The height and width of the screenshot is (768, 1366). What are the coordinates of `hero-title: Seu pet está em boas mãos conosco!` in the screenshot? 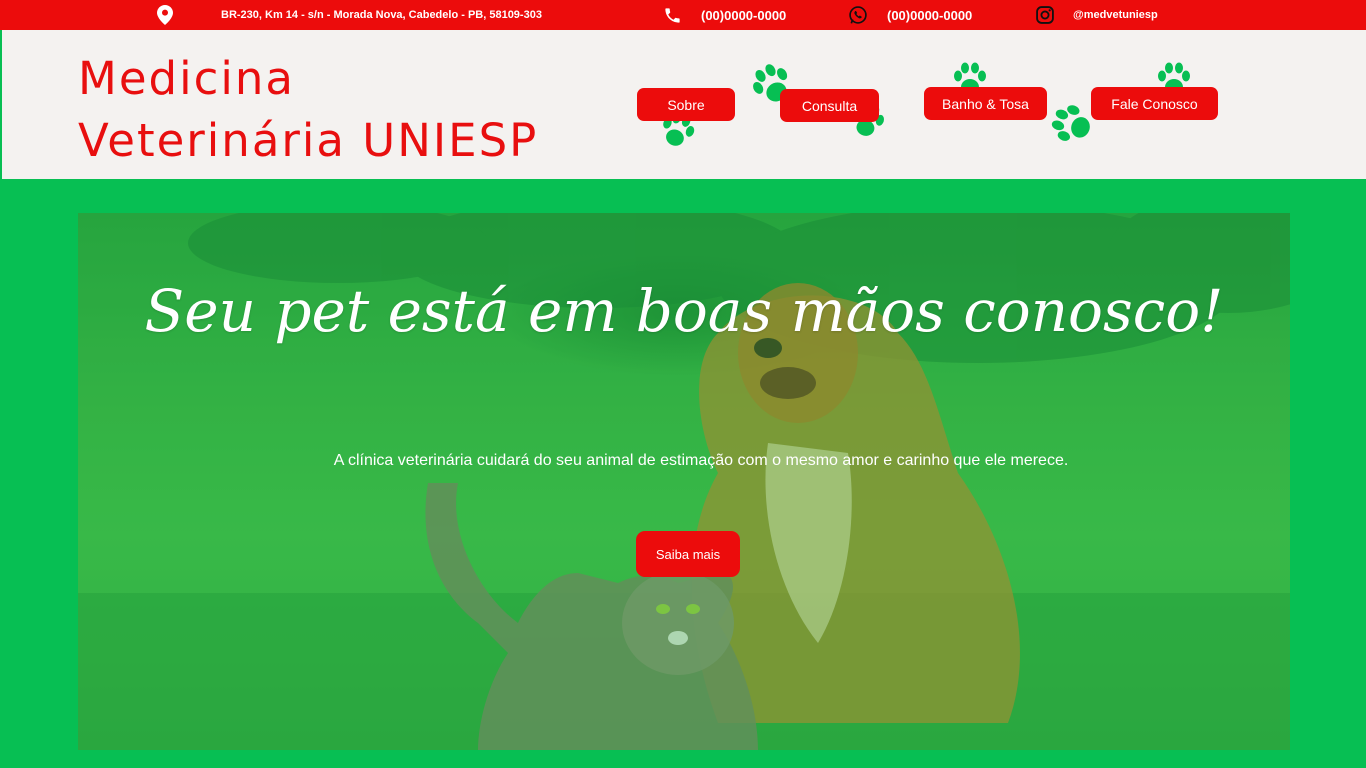 It's located at (684, 311).